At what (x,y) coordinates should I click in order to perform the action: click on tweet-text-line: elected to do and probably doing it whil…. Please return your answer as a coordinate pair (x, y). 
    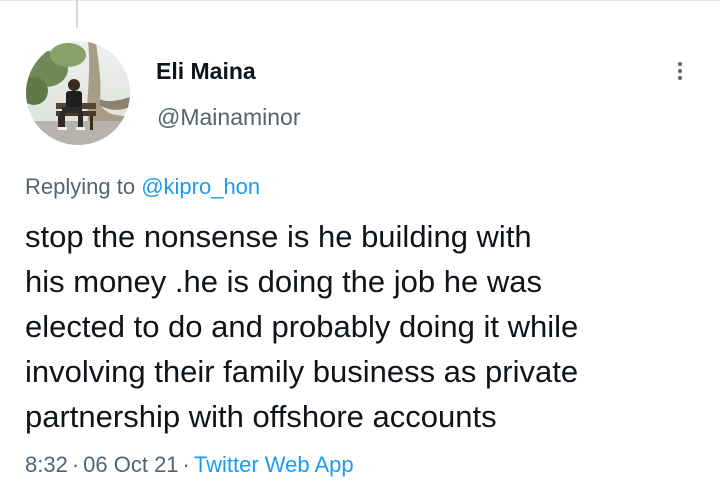
    Looking at the image, I should click on (302, 326).